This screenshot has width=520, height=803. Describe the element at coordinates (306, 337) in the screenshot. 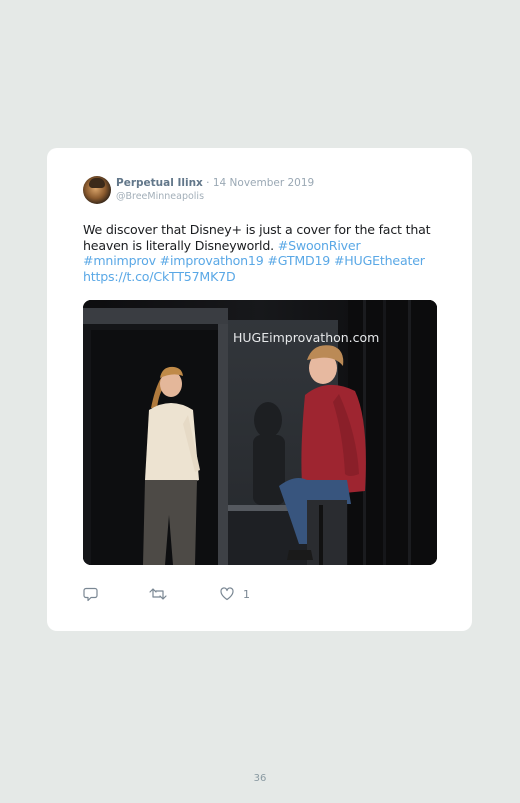

I see `sign-text: HUGEimprovathon.com` at that location.